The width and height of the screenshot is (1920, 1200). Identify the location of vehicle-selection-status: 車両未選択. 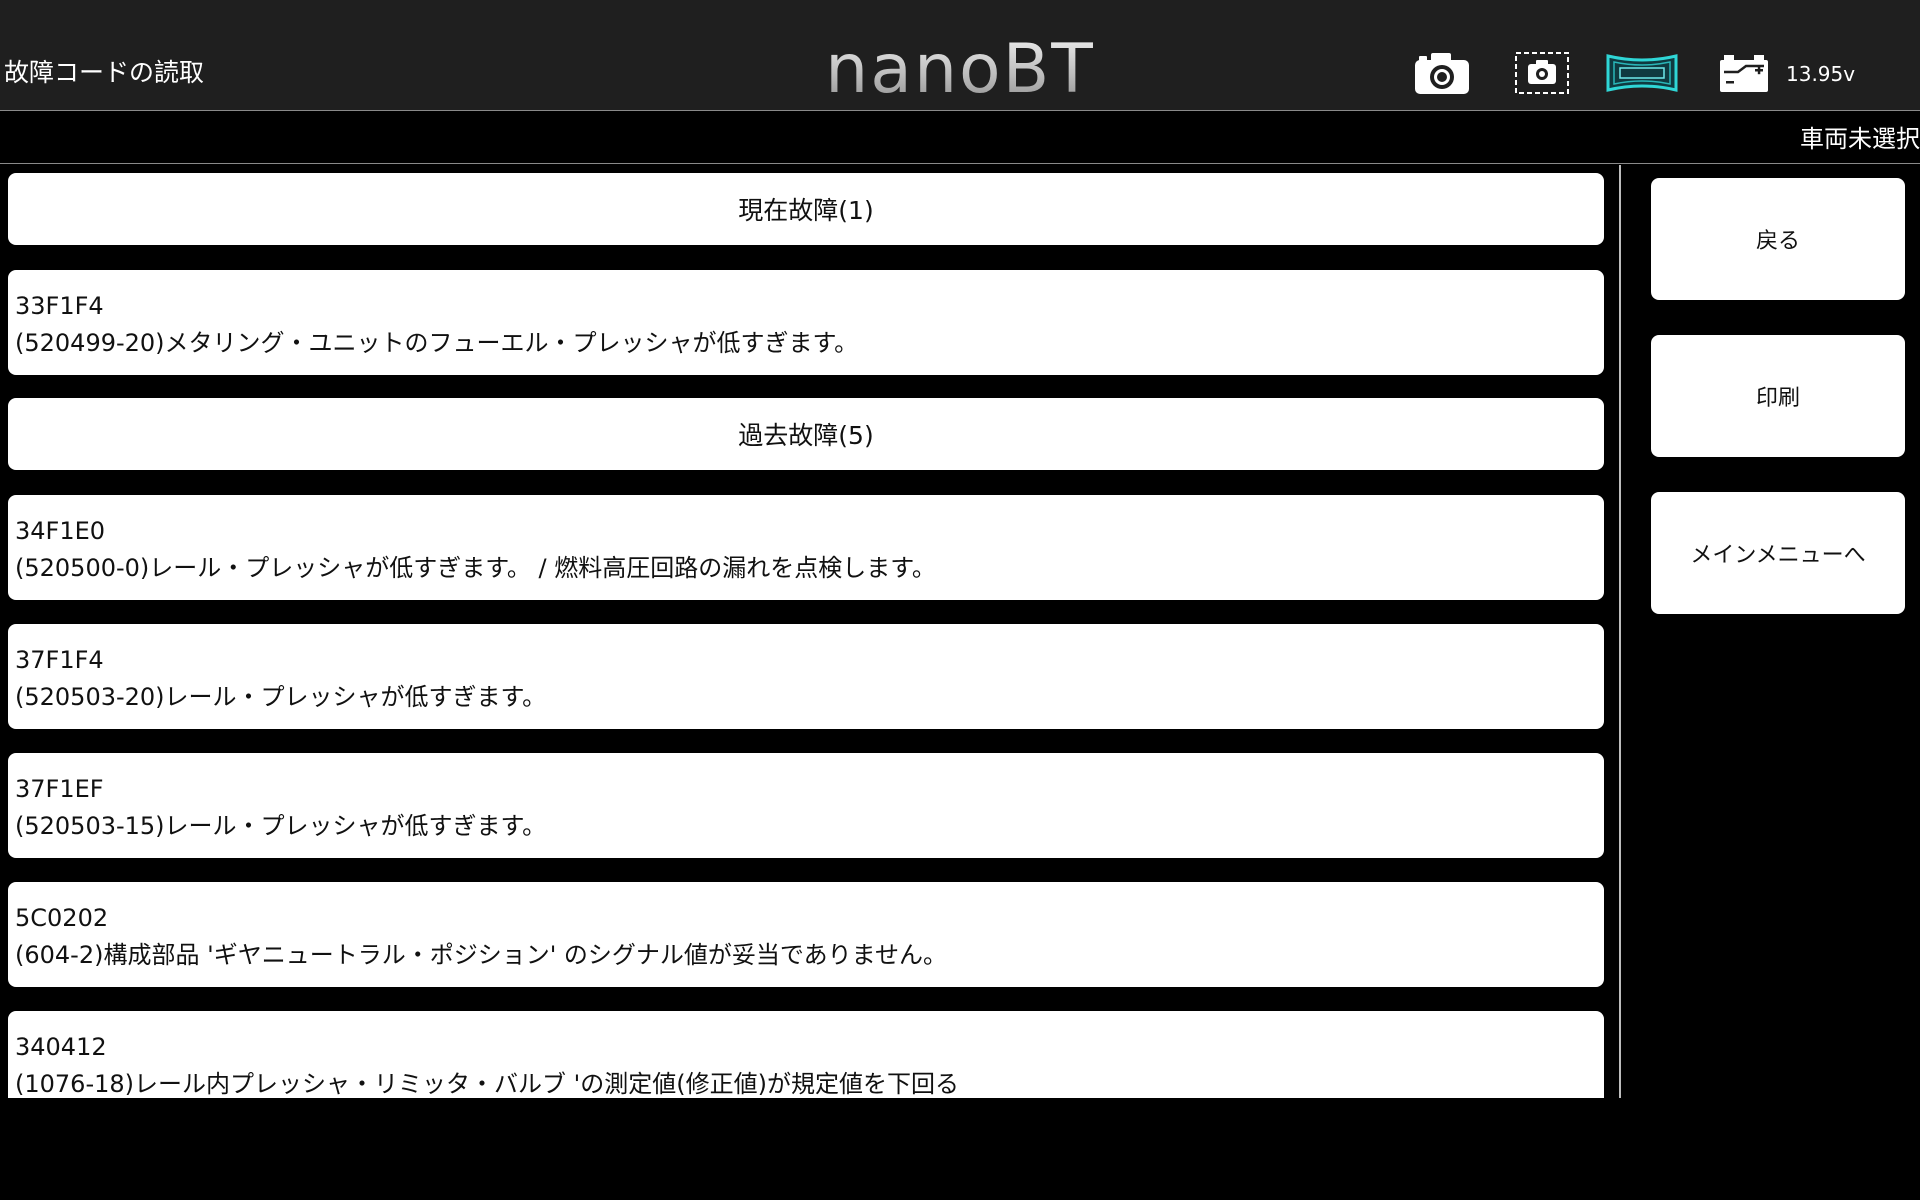
(1860, 139).